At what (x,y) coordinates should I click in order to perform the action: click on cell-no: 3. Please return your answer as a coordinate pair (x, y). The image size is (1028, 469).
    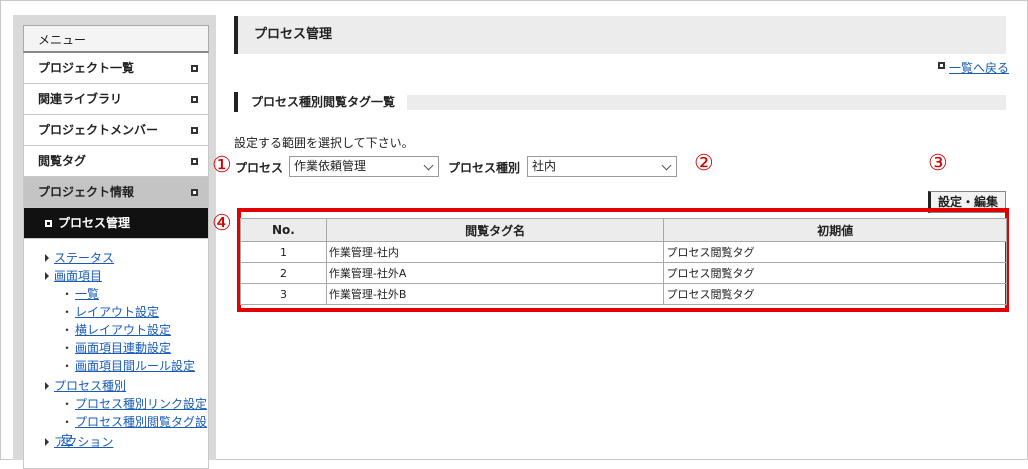
    Looking at the image, I should click on (283, 294).